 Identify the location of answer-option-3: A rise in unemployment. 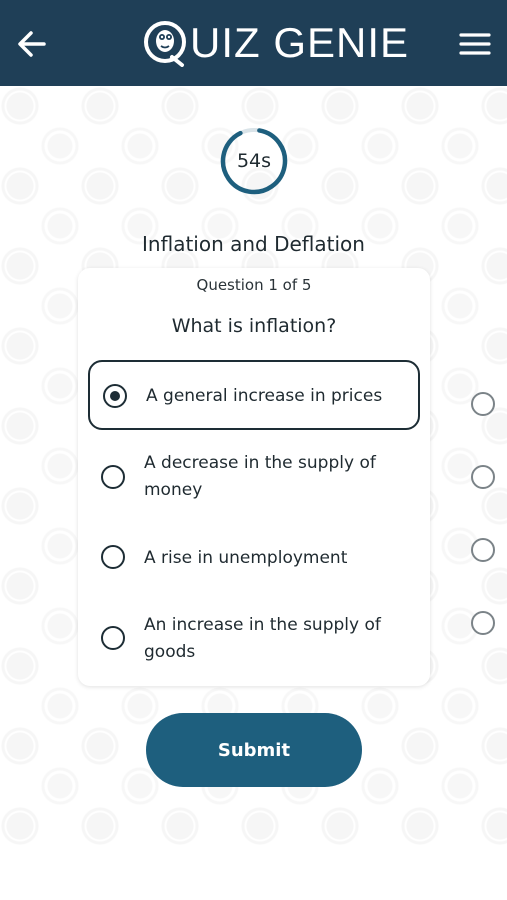
(254, 559).